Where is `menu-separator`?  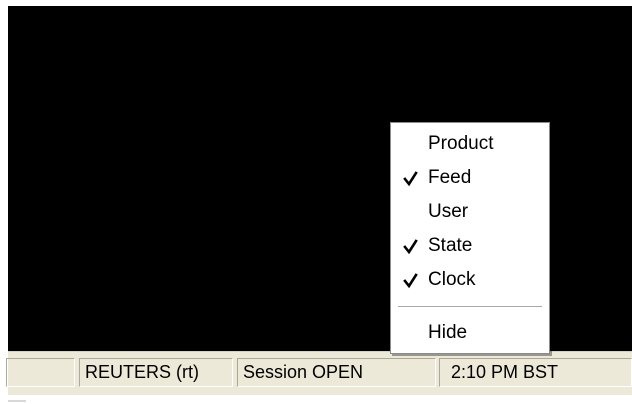 menu-separator is located at coordinates (470, 307).